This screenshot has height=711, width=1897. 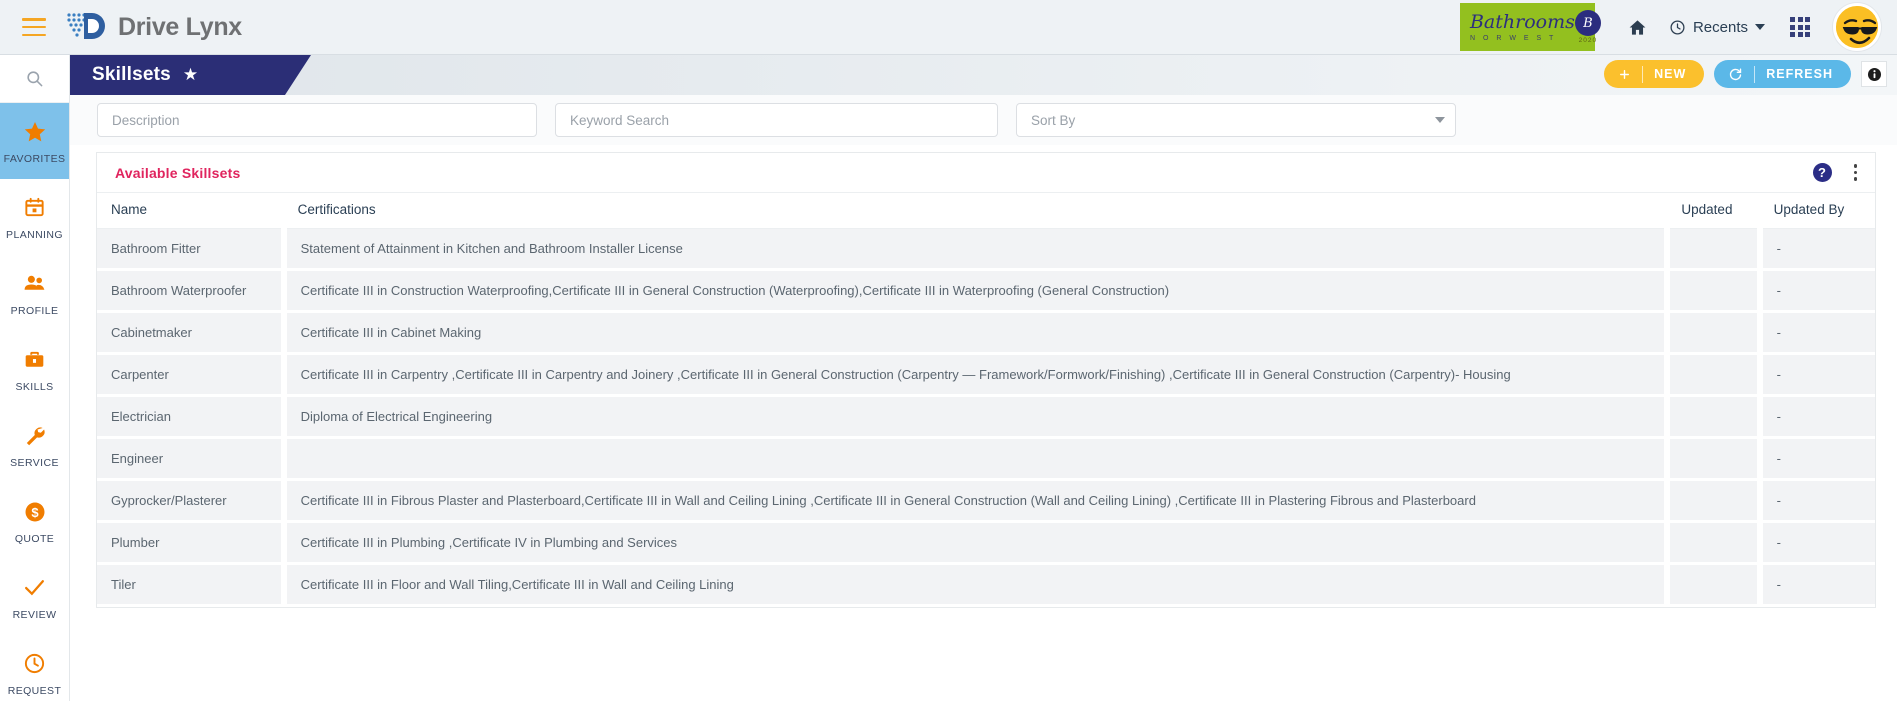 I want to click on help-question-icon: ?, so click(x=1822, y=172).